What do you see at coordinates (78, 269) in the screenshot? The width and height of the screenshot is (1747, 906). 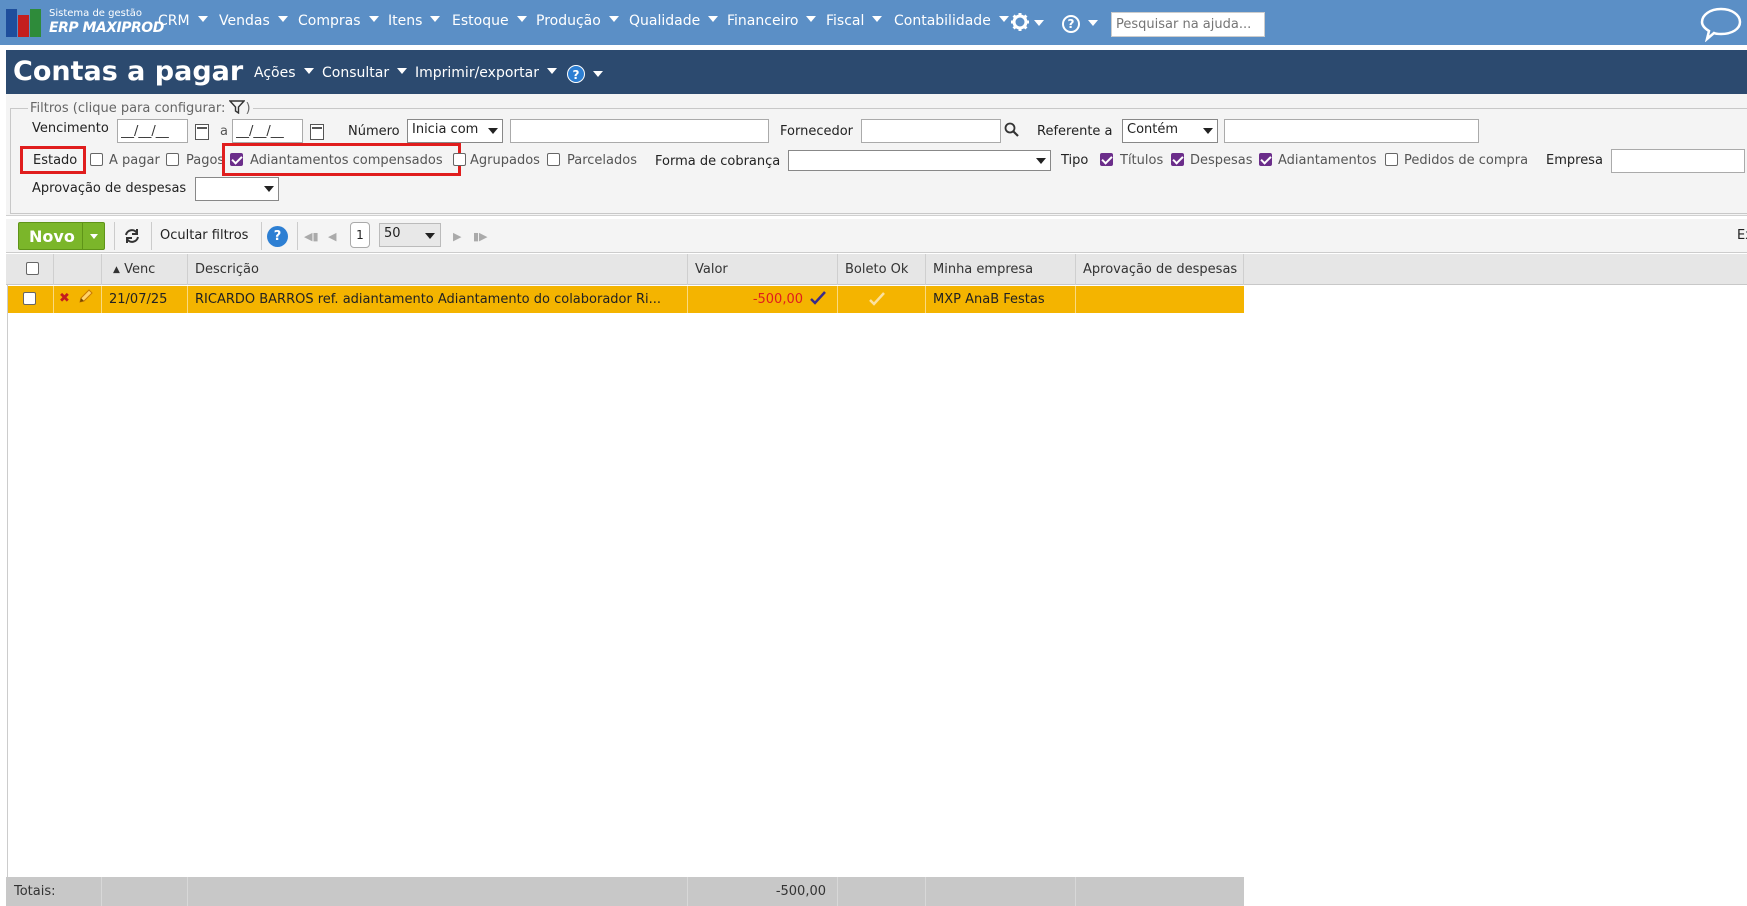 I see `actions-column-header` at bounding box center [78, 269].